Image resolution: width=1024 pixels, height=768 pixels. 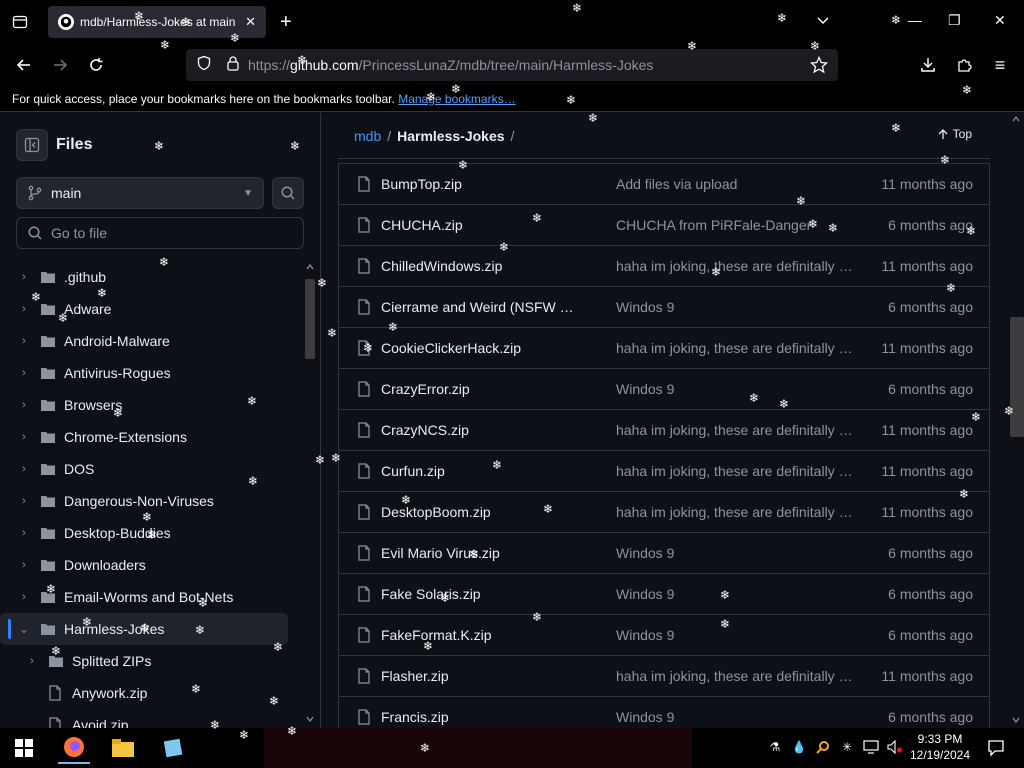 What do you see at coordinates (157, 22) in the screenshot?
I see `browser-tab-active: mdb/Harmless-Jokes at main · ✕` at bounding box center [157, 22].